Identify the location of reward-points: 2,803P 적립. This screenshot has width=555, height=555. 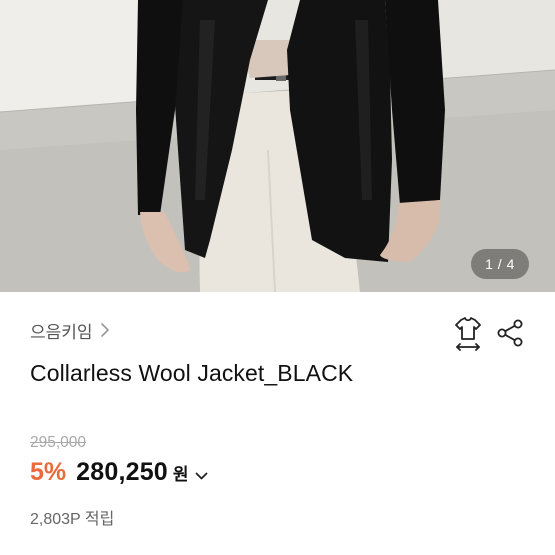
(72, 519).